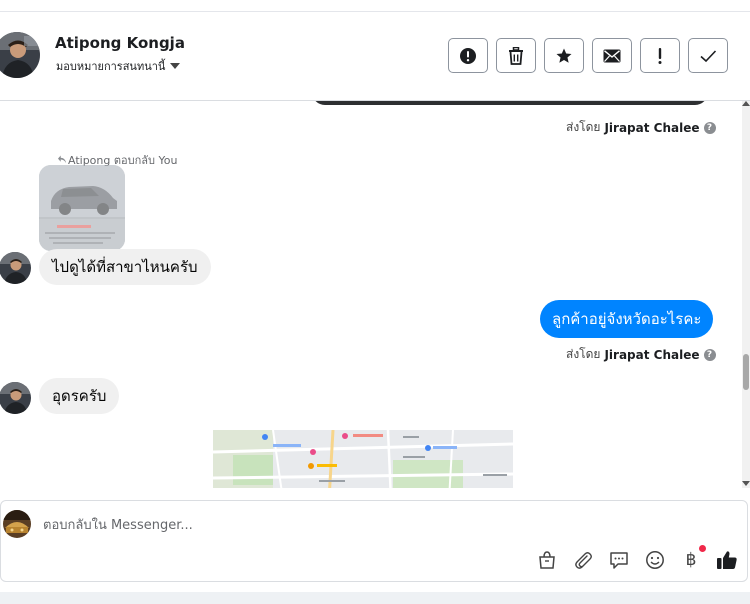 The width and height of the screenshot is (750, 604). Describe the element at coordinates (374, 541) in the screenshot. I see `reply-composer: ฿` at that location.